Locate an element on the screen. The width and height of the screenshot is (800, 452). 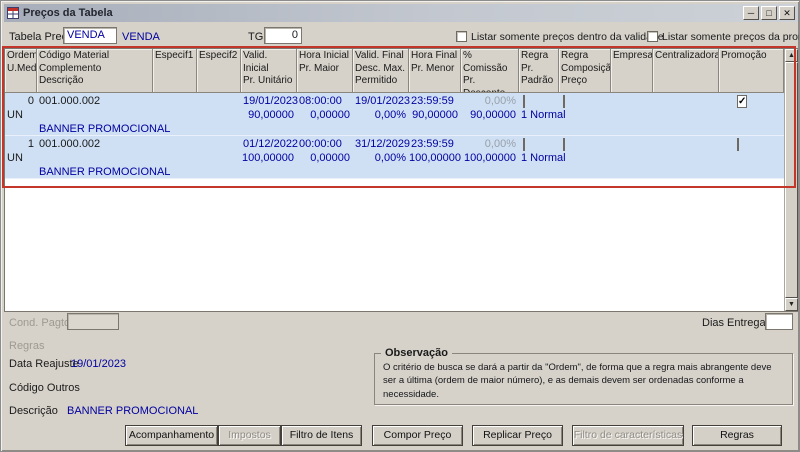
column-header-especif1: Especif1 is located at coordinates (175, 71).